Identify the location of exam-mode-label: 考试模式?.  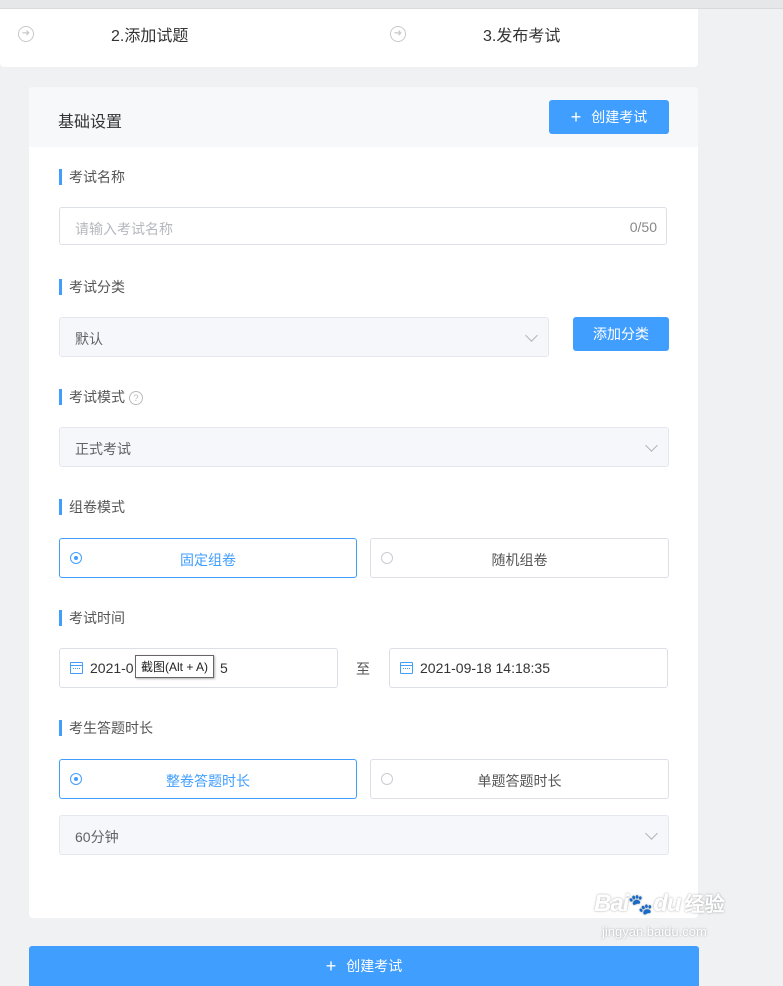
(101, 397).